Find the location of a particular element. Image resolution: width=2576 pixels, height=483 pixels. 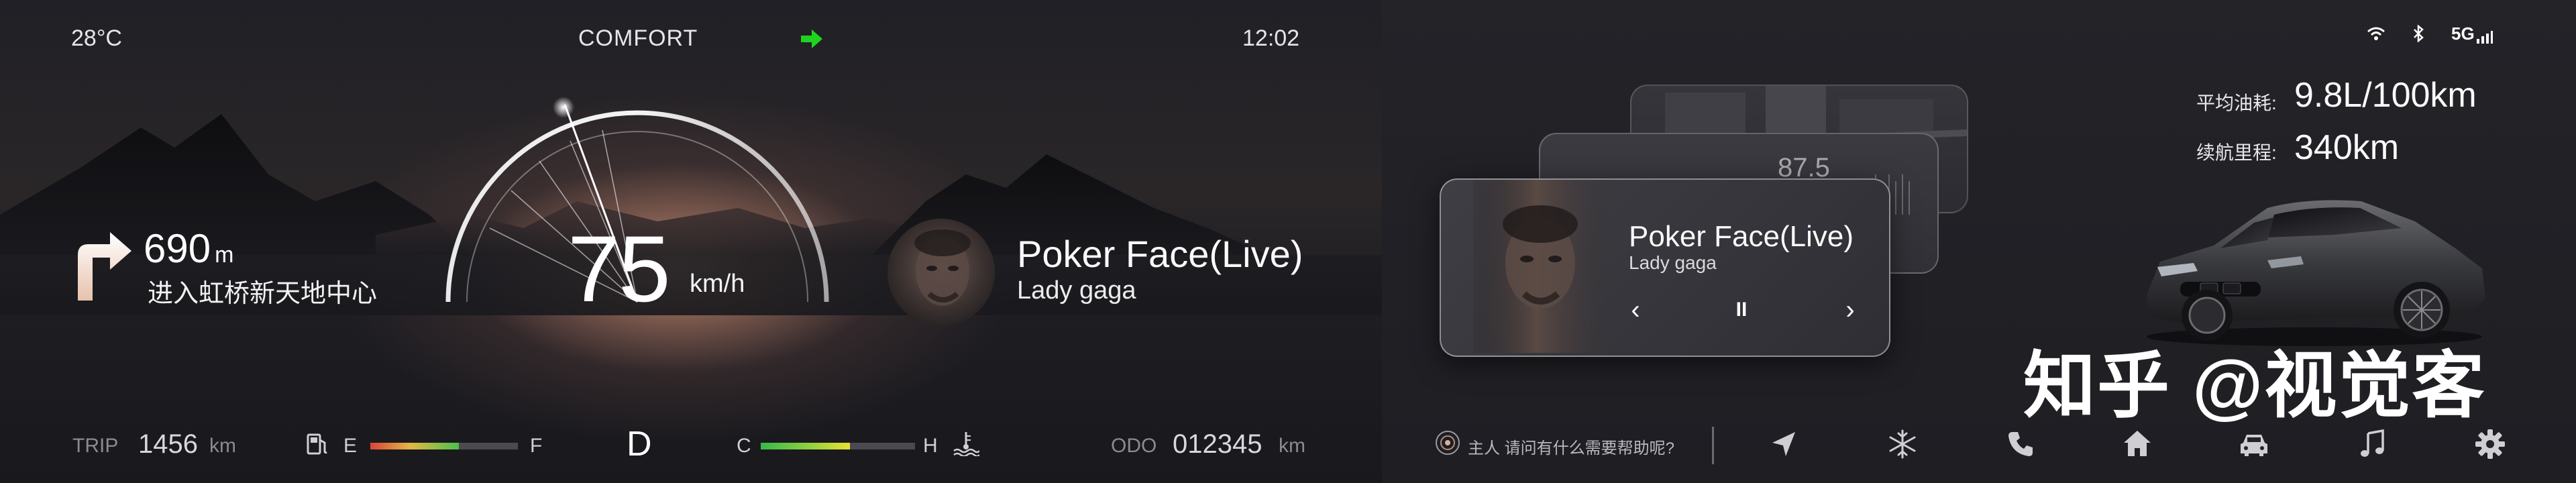

odometer-unit: km is located at coordinates (1292, 446).